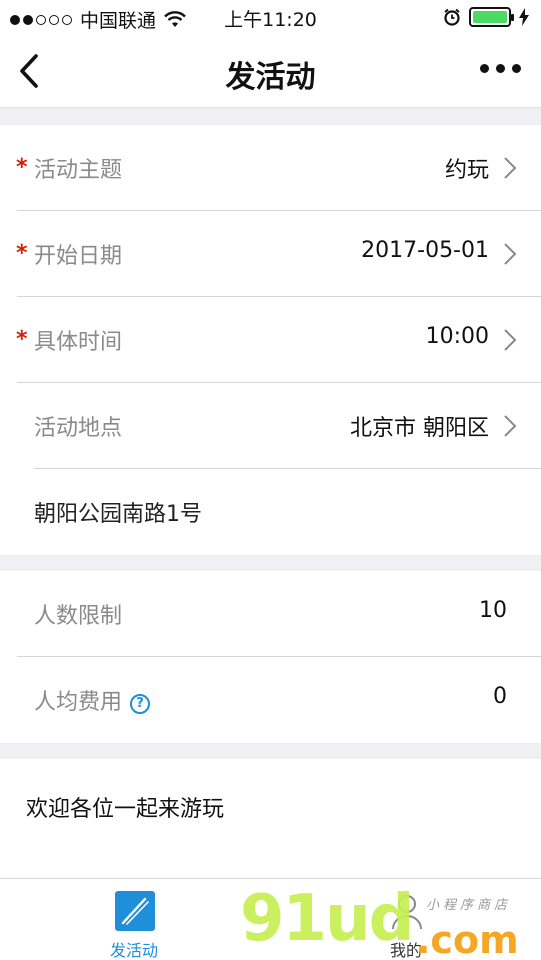  I want to click on fee-label-text: 人均费用, so click(78, 702).